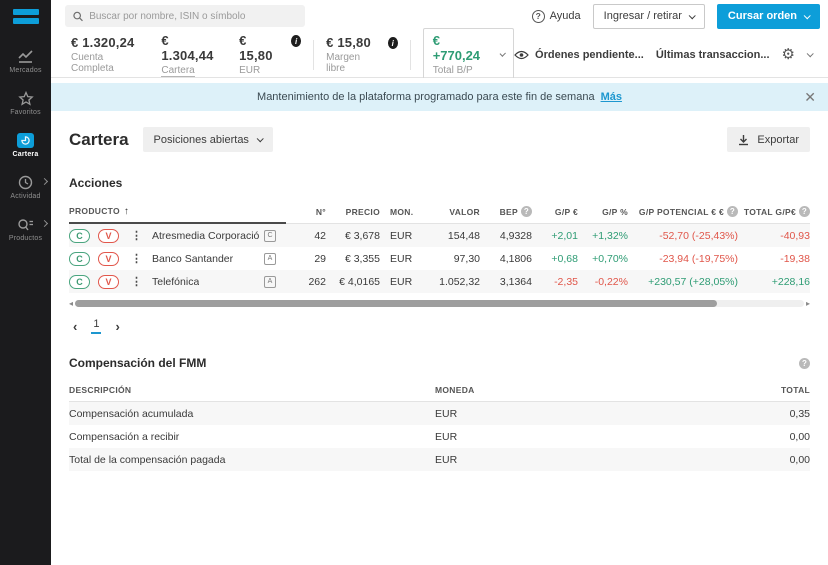  Describe the element at coordinates (459, 281) in the screenshot. I see `value-cell: 1.052,32` at that location.